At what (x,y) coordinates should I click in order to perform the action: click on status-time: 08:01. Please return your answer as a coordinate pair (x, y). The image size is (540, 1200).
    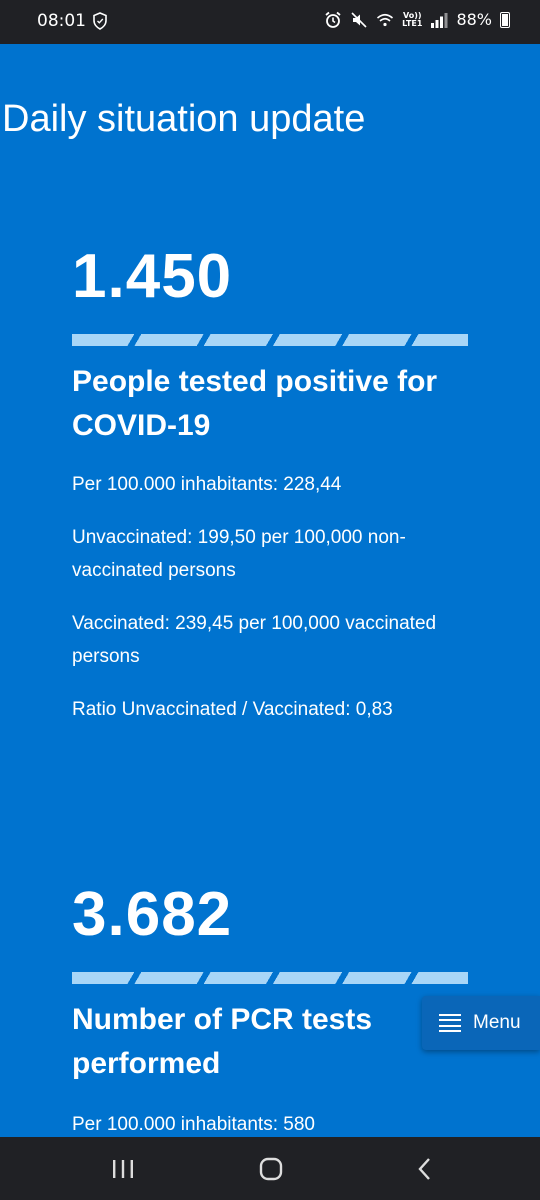
    Looking at the image, I should click on (61, 21).